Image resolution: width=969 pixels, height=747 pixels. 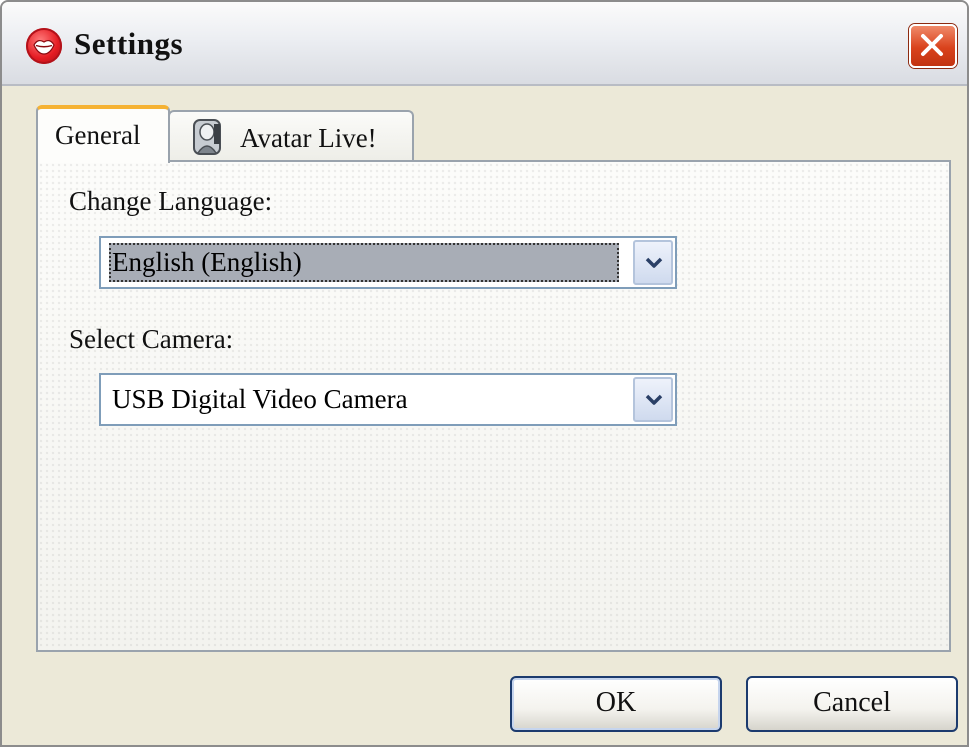 I want to click on tab-general: General, so click(x=103, y=134).